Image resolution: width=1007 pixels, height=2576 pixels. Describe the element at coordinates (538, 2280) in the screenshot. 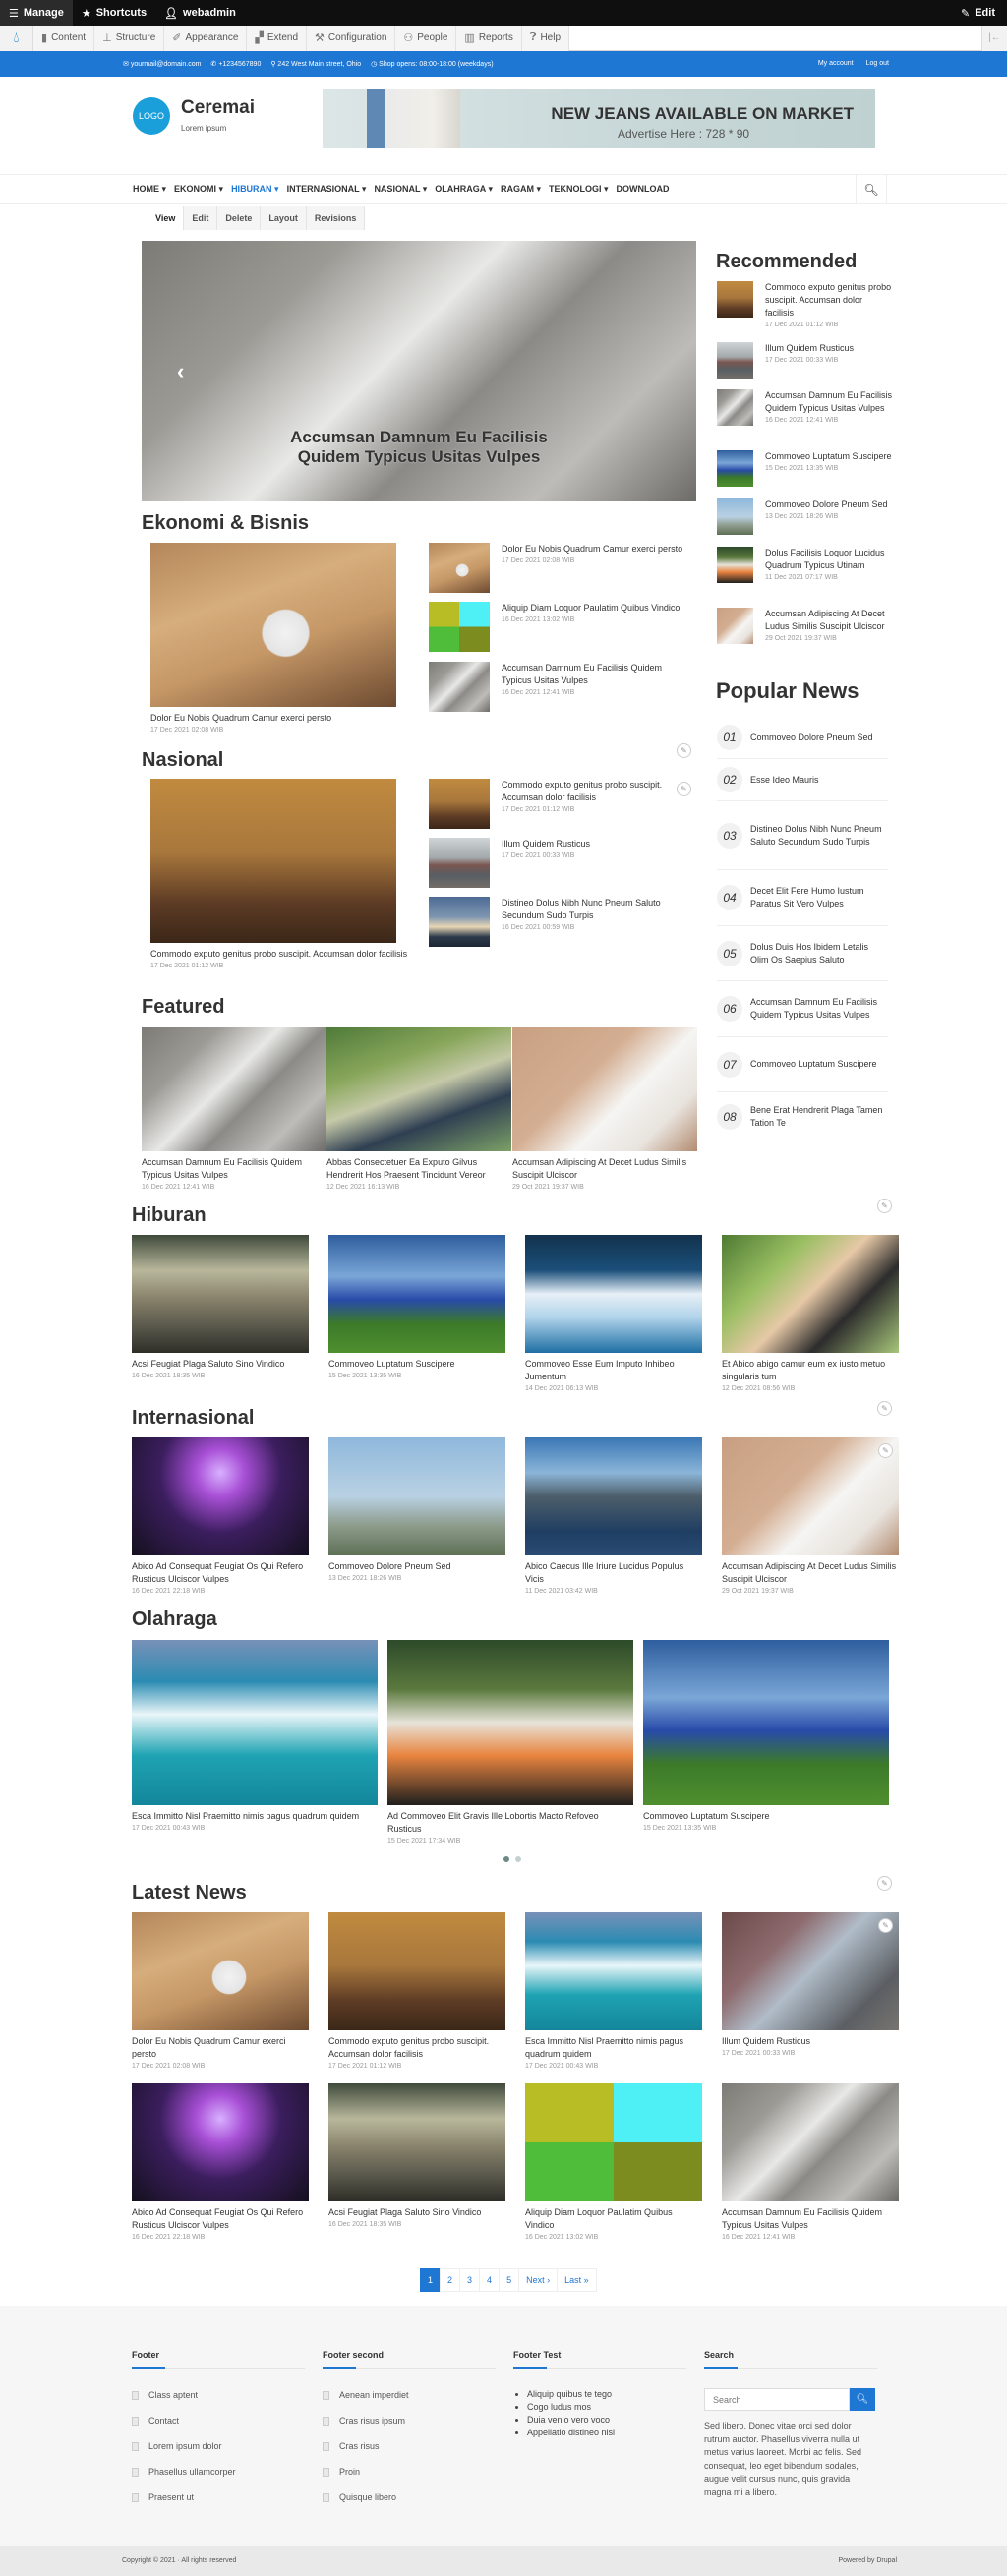

I see `next-page: Next ›` at that location.